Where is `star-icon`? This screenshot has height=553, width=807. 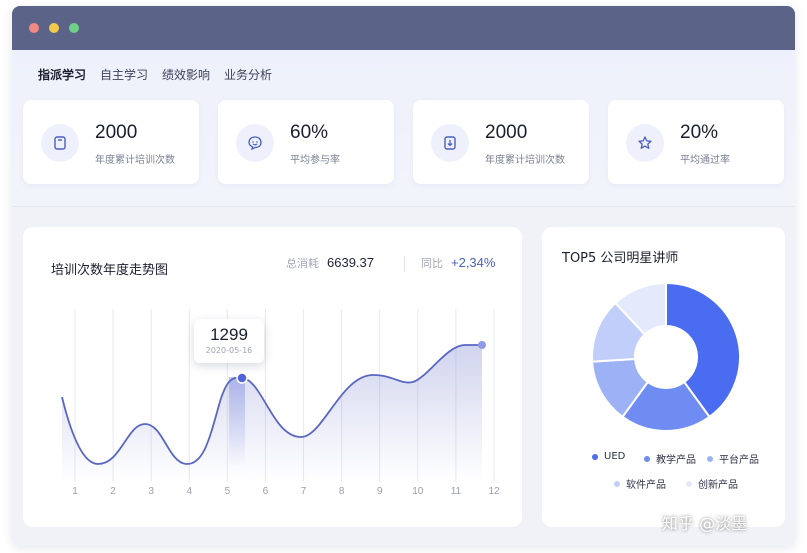 star-icon is located at coordinates (645, 143).